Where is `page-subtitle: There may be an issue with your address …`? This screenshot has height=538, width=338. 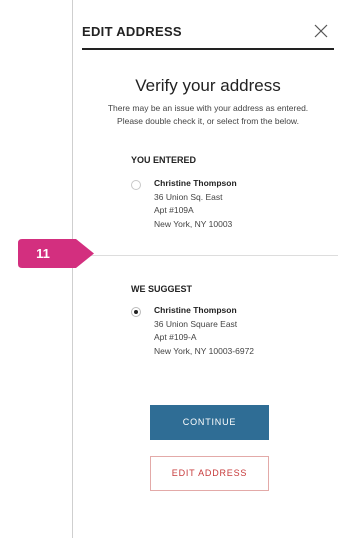 page-subtitle: There may be an issue with your address … is located at coordinates (208, 114).